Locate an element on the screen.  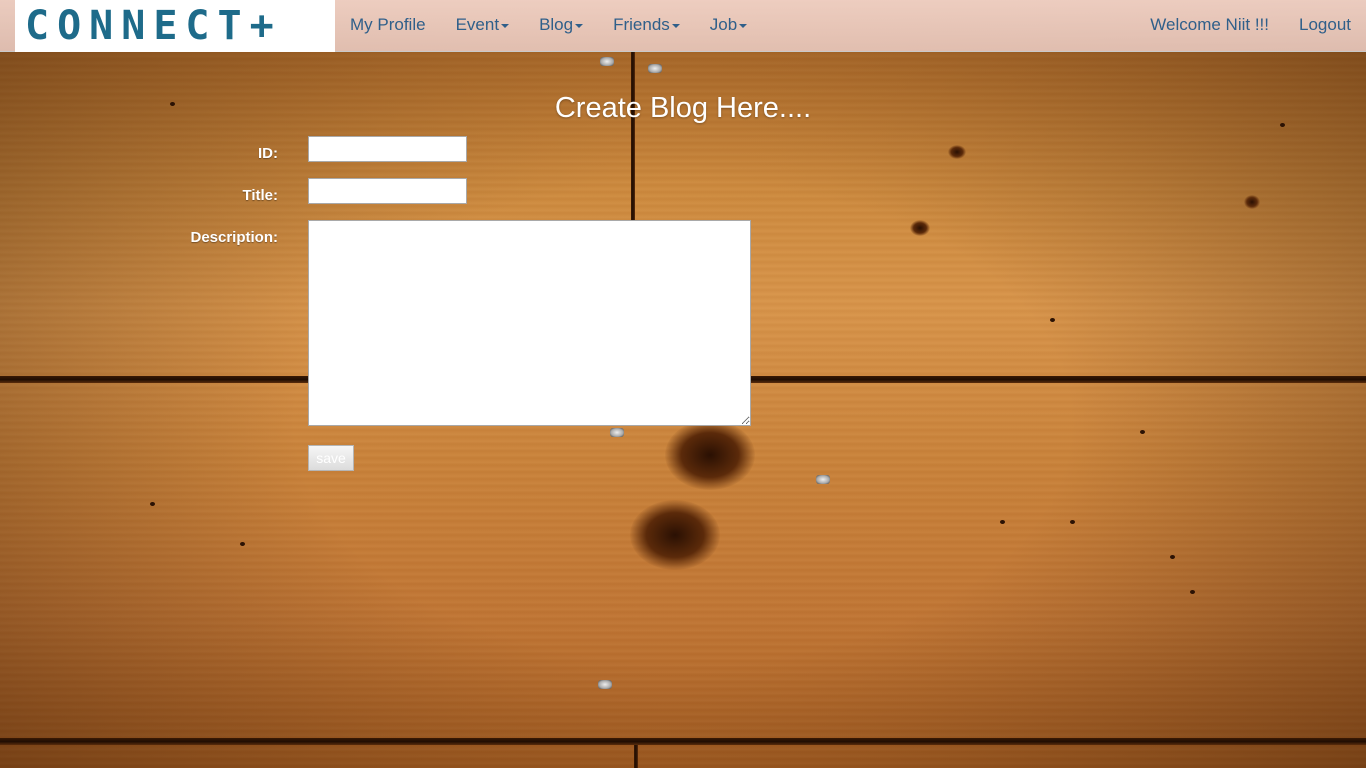
nav-item-blog: Blog is located at coordinates (561, 26).